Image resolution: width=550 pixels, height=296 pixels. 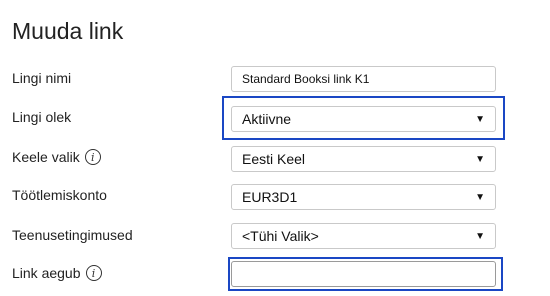 What do you see at coordinates (306, 79) in the screenshot?
I see `link-name-value: Standard Booksi link K1` at bounding box center [306, 79].